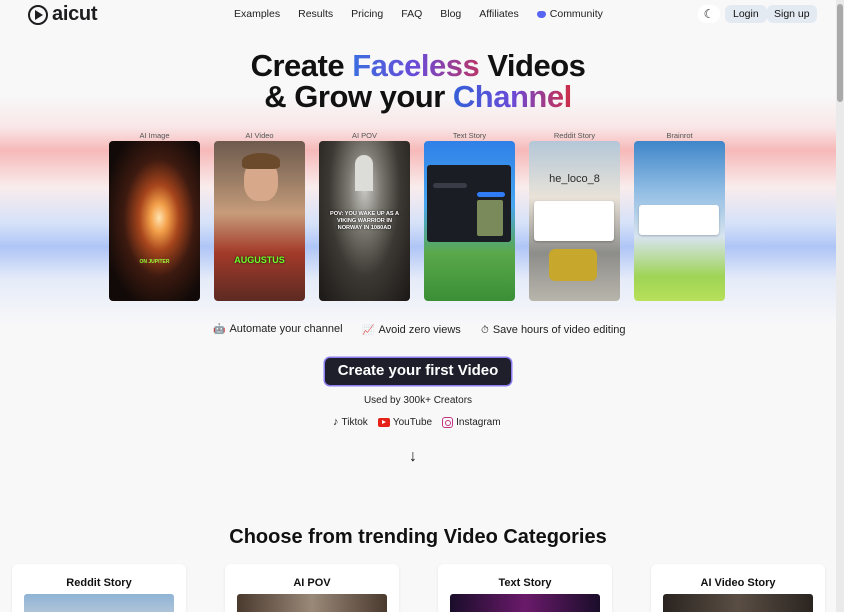 This screenshot has width=844, height=612. I want to click on youtube-icon, so click(383, 422).